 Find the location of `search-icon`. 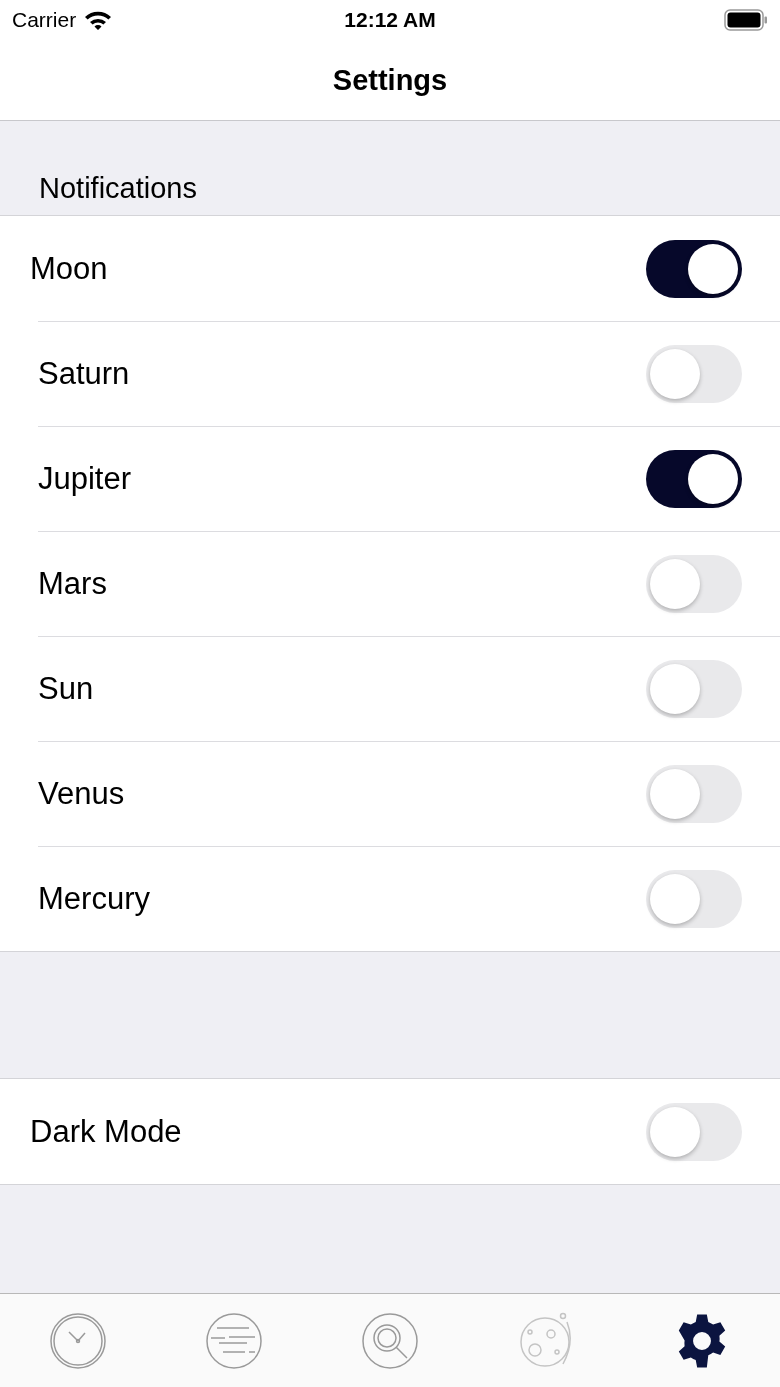

search-icon is located at coordinates (390, 1340).